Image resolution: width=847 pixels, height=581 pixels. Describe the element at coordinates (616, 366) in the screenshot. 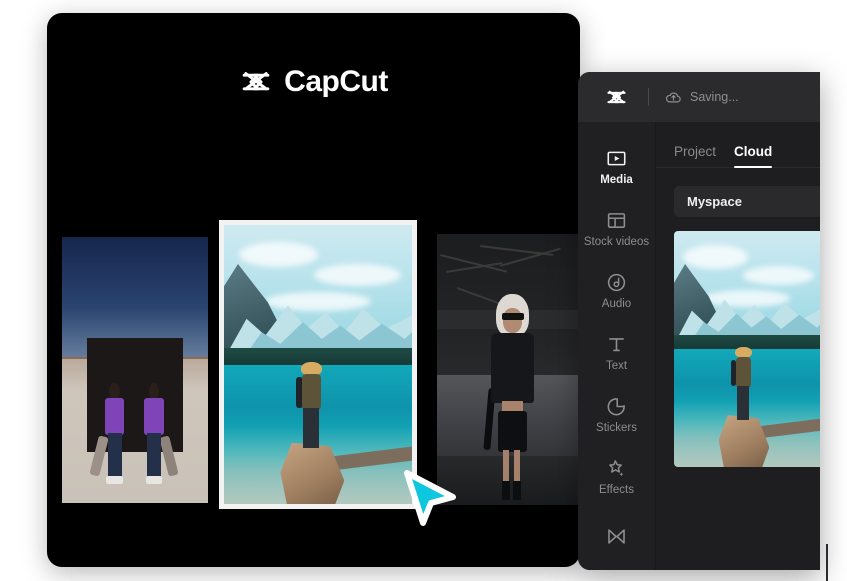

I see `rail-label-text: Text` at that location.